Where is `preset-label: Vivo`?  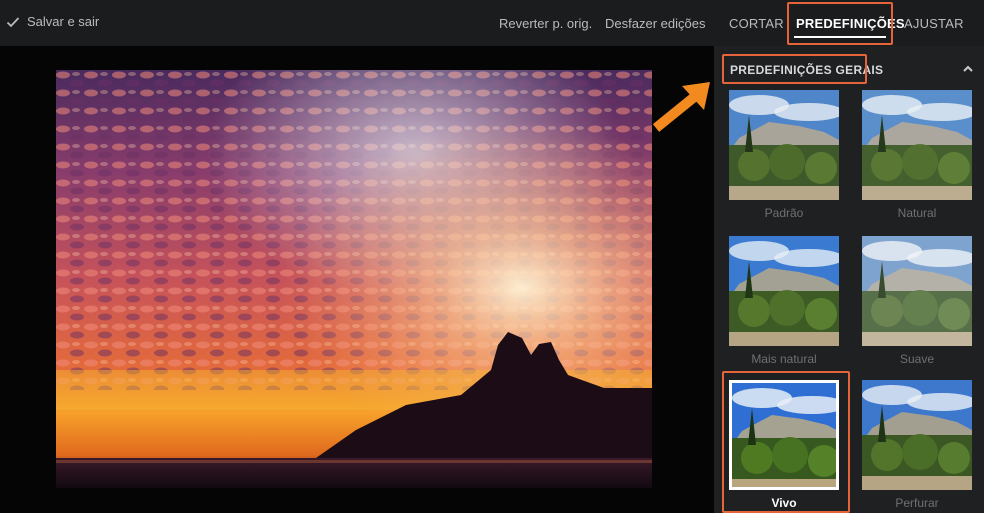 preset-label: Vivo is located at coordinates (784, 503).